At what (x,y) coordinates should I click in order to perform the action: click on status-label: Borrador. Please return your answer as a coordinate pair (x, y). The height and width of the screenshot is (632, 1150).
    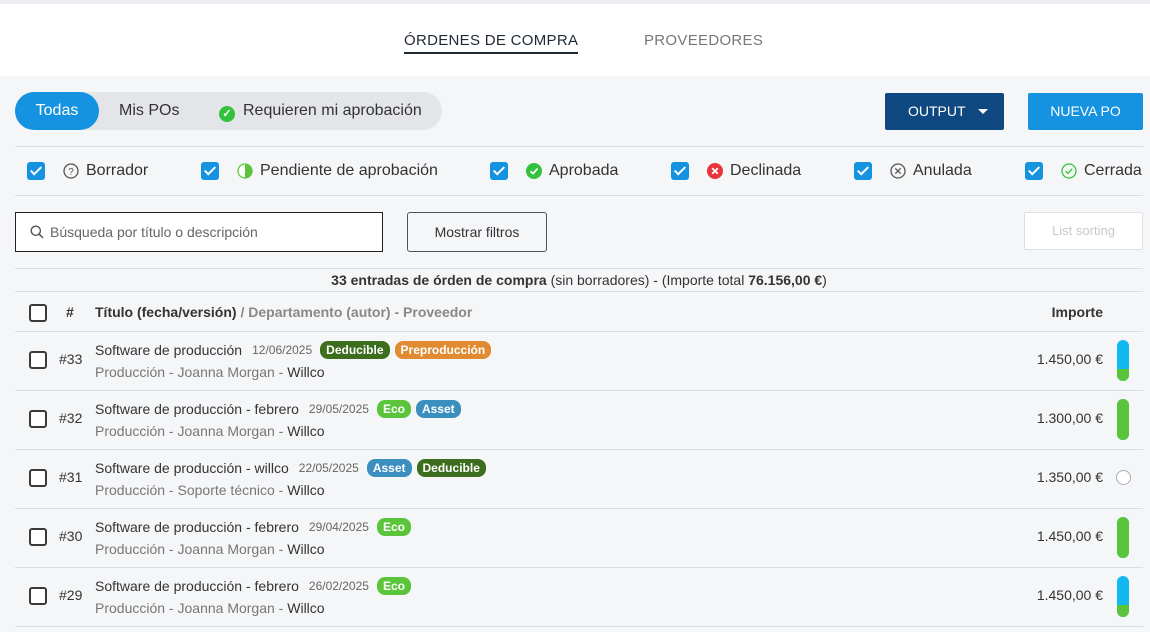
    Looking at the image, I should click on (117, 170).